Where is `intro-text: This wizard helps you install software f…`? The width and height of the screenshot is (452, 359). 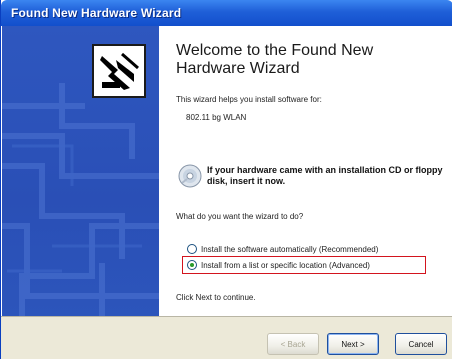
intro-text: This wizard helps you install software f… is located at coordinates (249, 99).